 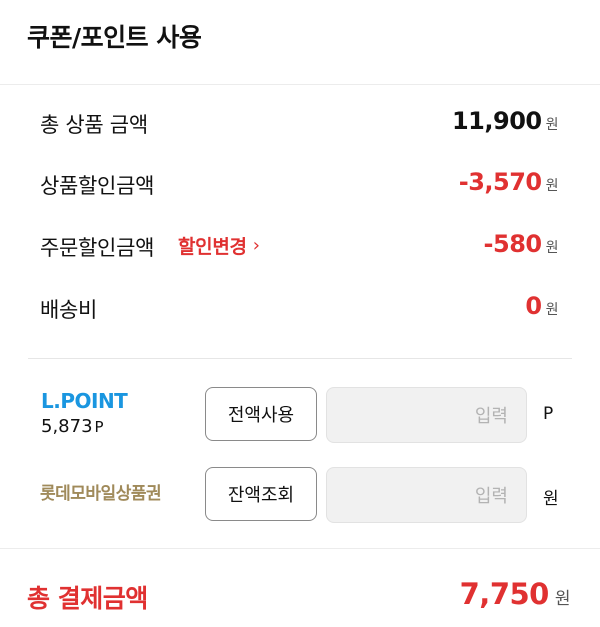 What do you see at coordinates (69, 310) in the screenshot?
I see `shipping-label: 배송비` at bounding box center [69, 310].